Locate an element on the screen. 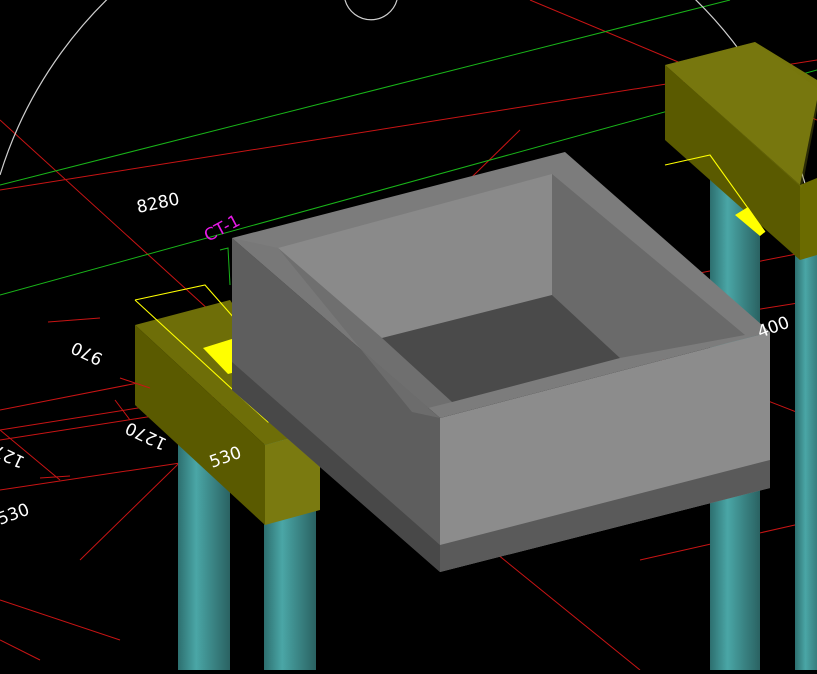 Image resolution: width=817 pixels, height=674 pixels. dimension-530: 530 is located at coordinates (16, 515).